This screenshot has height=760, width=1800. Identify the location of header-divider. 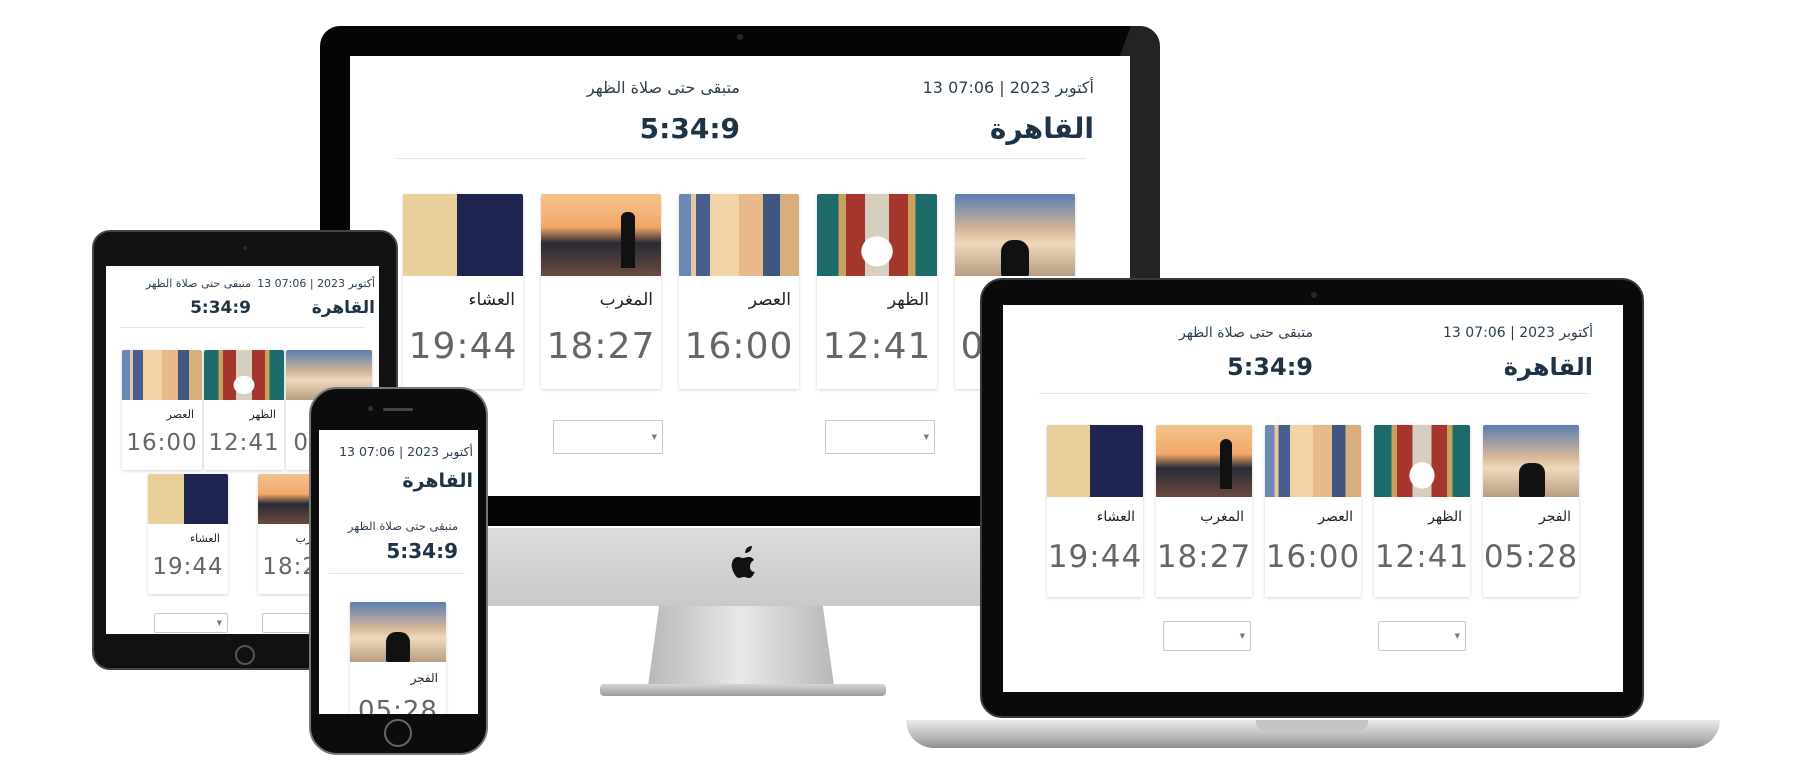
(741, 158).